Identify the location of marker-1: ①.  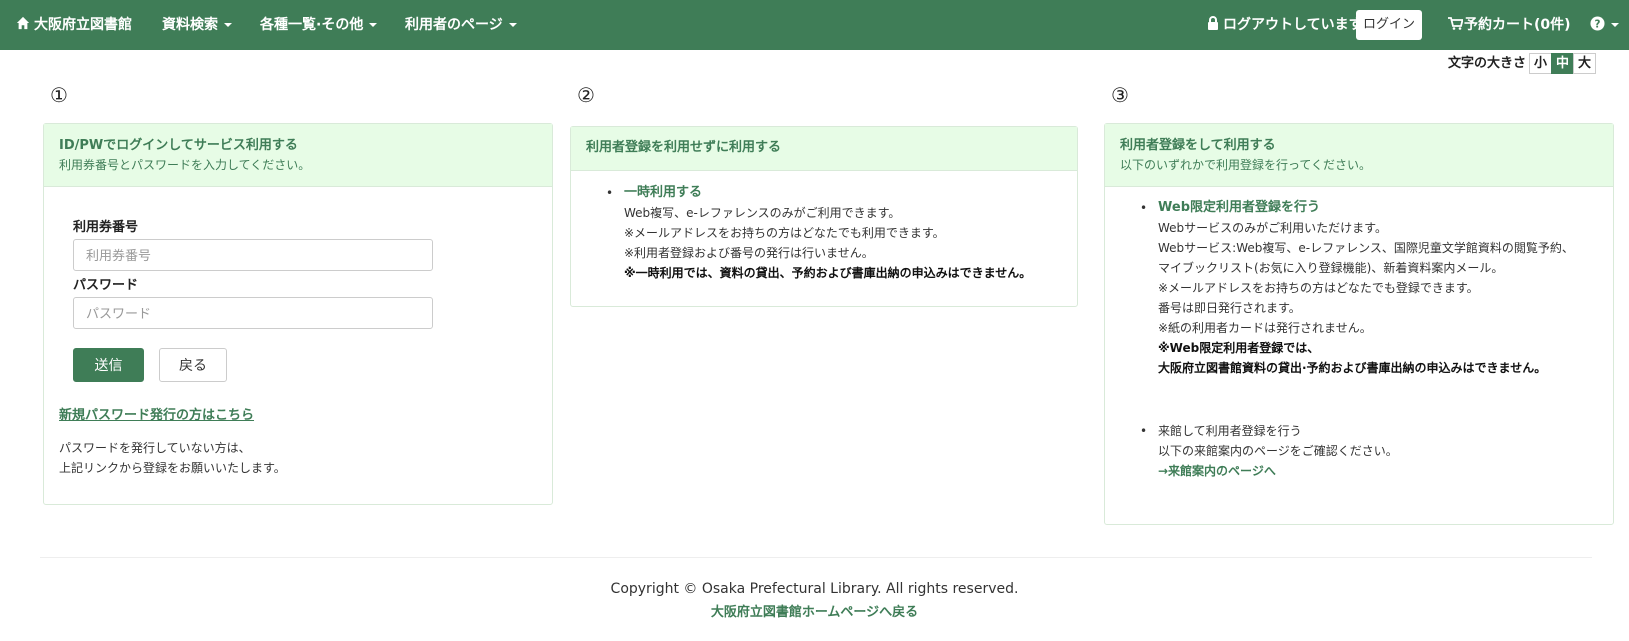
(59, 95).